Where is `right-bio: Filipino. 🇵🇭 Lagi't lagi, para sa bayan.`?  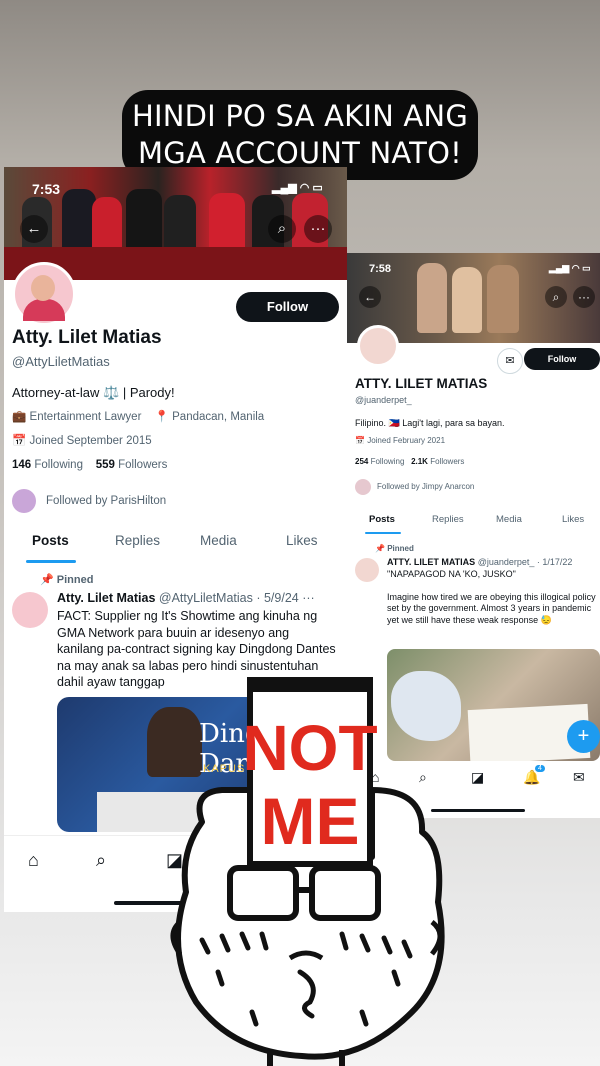
right-bio: Filipino. 🇵🇭 Lagi't lagi, para sa bayan. is located at coordinates (430, 423).